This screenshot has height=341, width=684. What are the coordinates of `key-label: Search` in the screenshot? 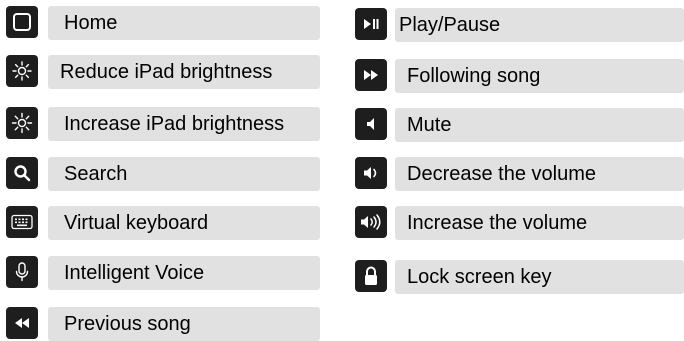 It's located at (184, 174).